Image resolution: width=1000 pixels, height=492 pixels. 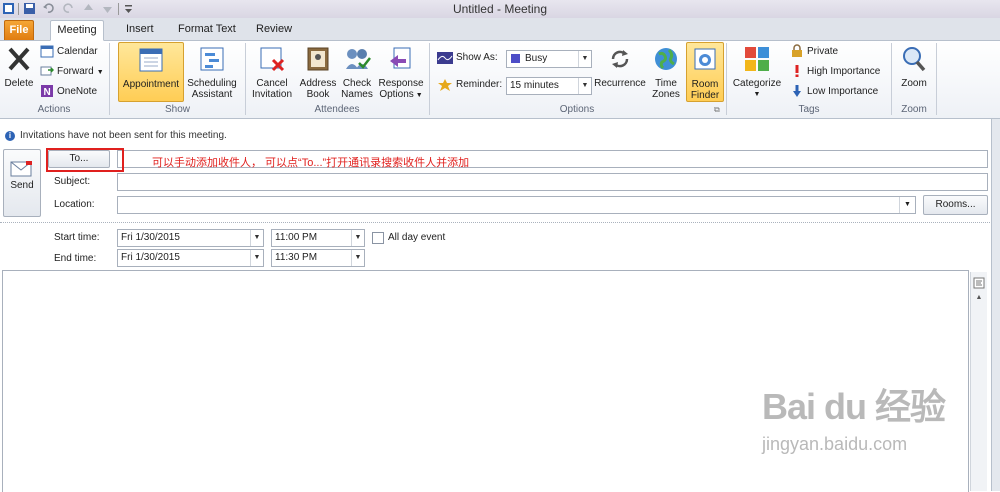 I want to click on all-day-checkbox, so click(x=378, y=238).